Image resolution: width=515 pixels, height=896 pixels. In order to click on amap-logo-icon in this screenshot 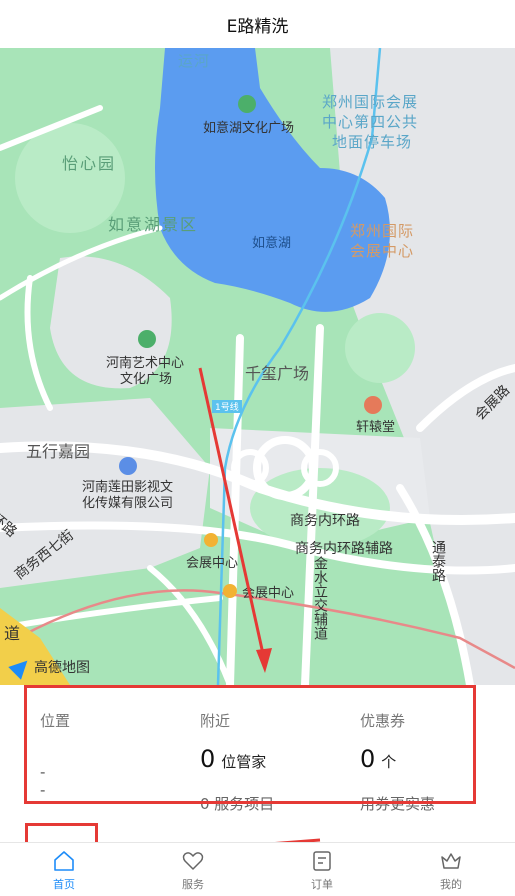, I will do `click(21, 667)`.